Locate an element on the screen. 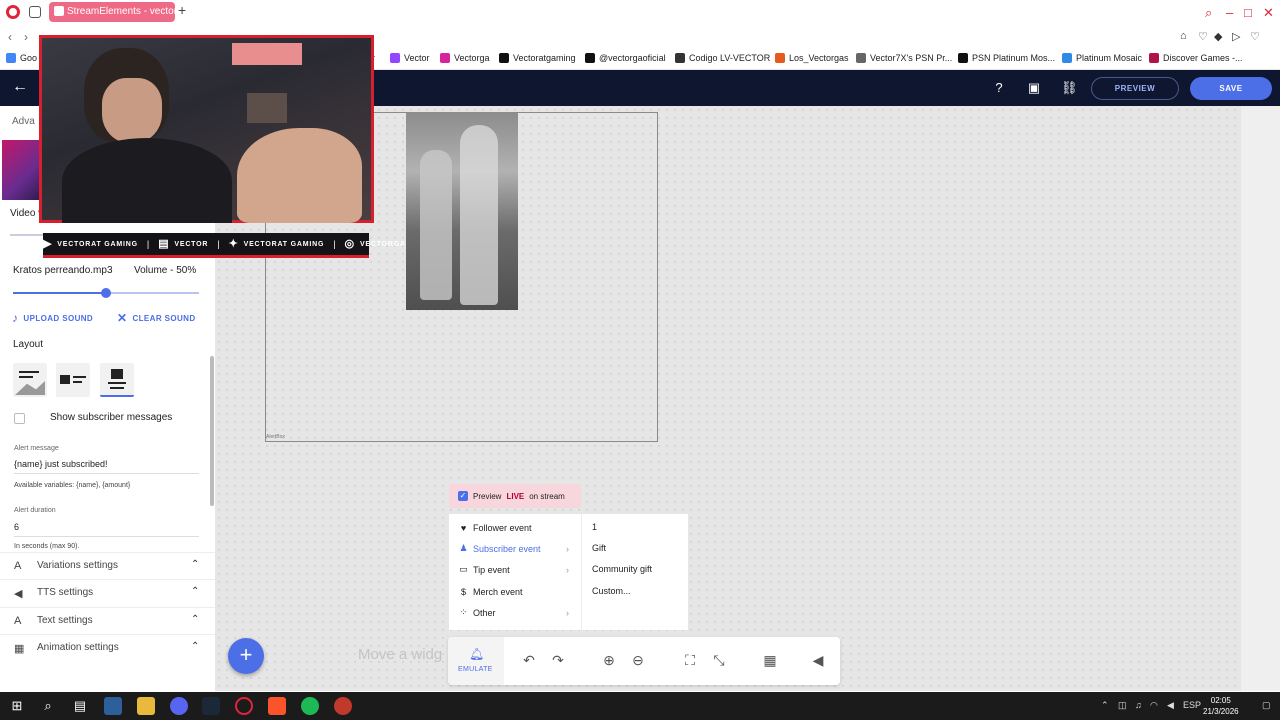 This screenshot has height=720, width=1280. menu-item-other: ⁘ Other › is located at coordinates (515, 612).